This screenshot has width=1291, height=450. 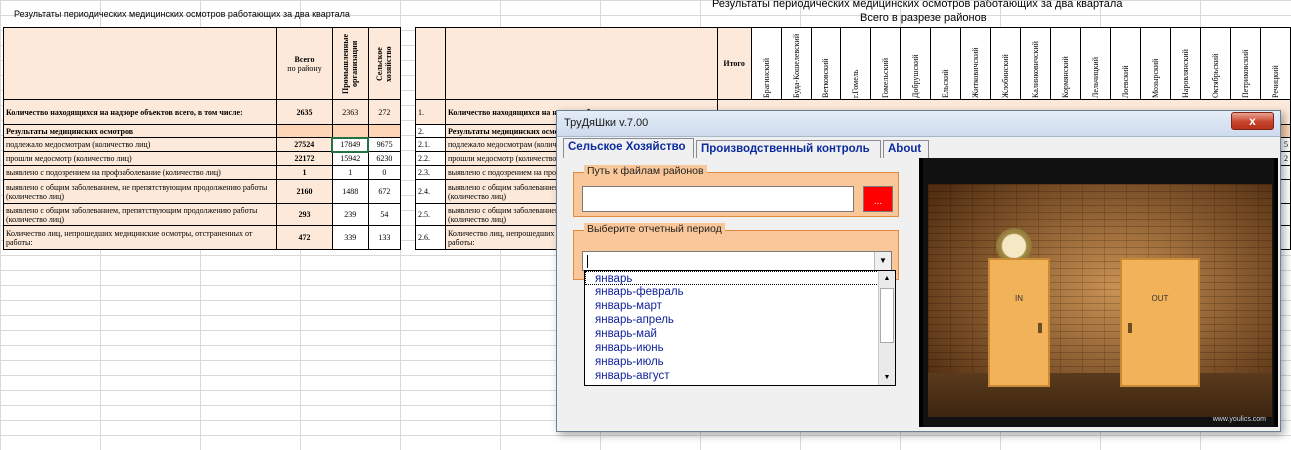 I want to click on district-header: Жлобинский, so click(x=1005, y=64).